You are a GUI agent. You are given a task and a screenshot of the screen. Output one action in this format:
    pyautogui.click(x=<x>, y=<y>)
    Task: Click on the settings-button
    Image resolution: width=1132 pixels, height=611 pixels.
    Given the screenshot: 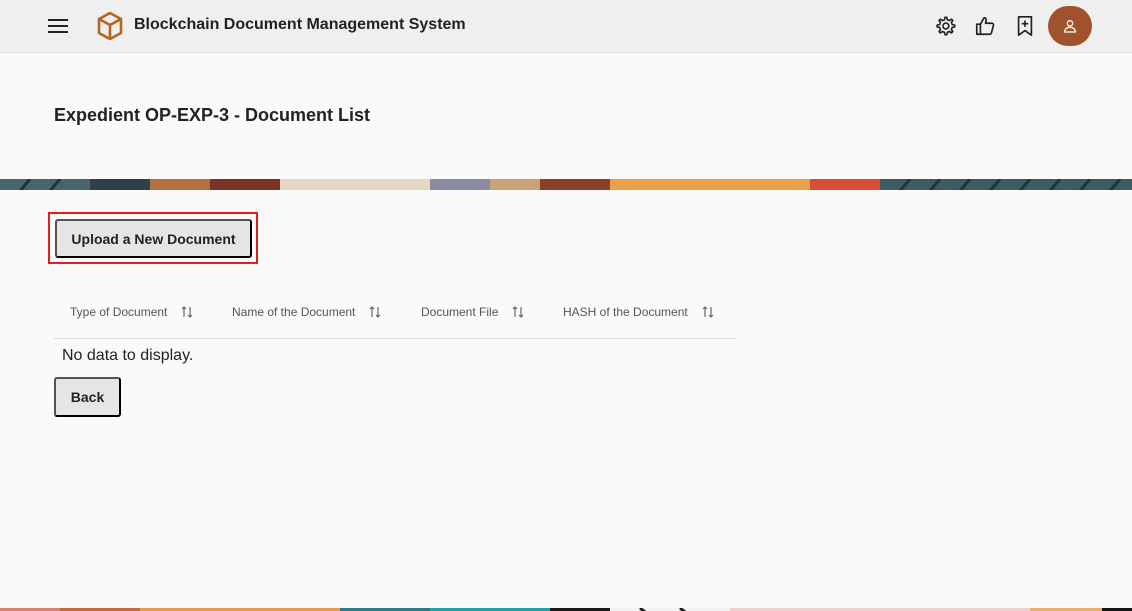 What is the action you would take?
    pyautogui.click(x=945, y=26)
    